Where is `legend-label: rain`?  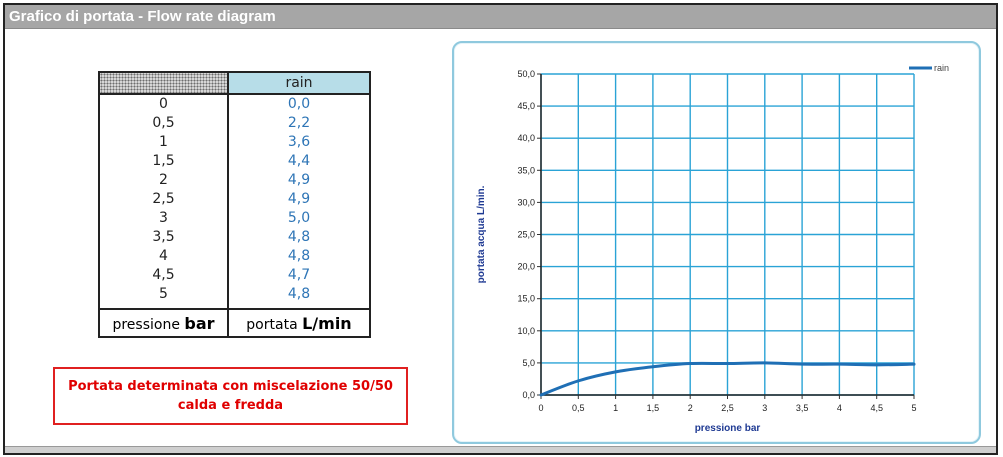
legend-label: rain is located at coordinates (941, 68).